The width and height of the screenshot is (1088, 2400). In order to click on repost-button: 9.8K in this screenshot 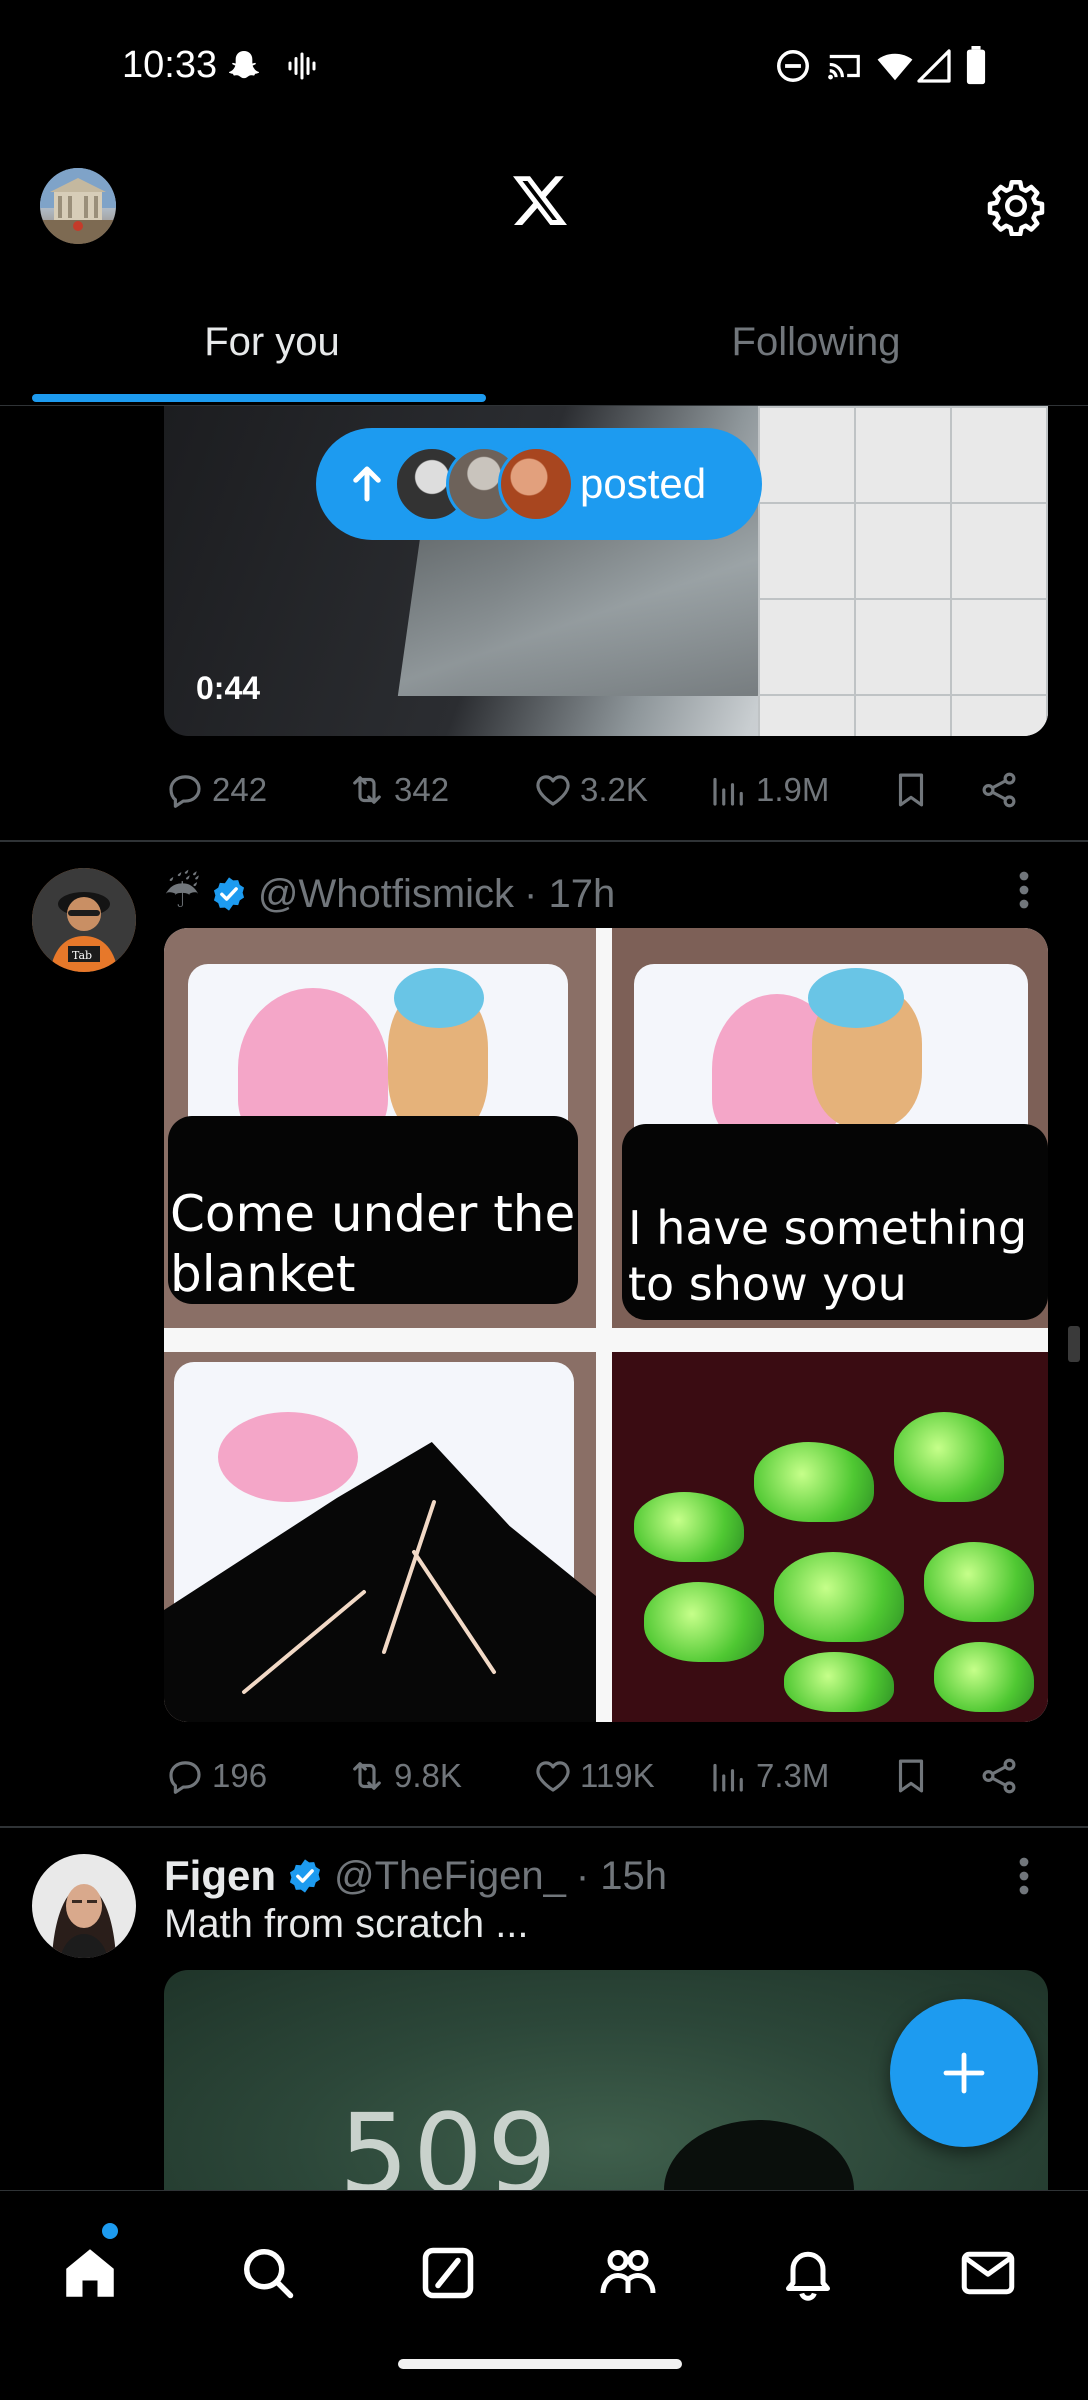, I will do `click(404, 1776)`.